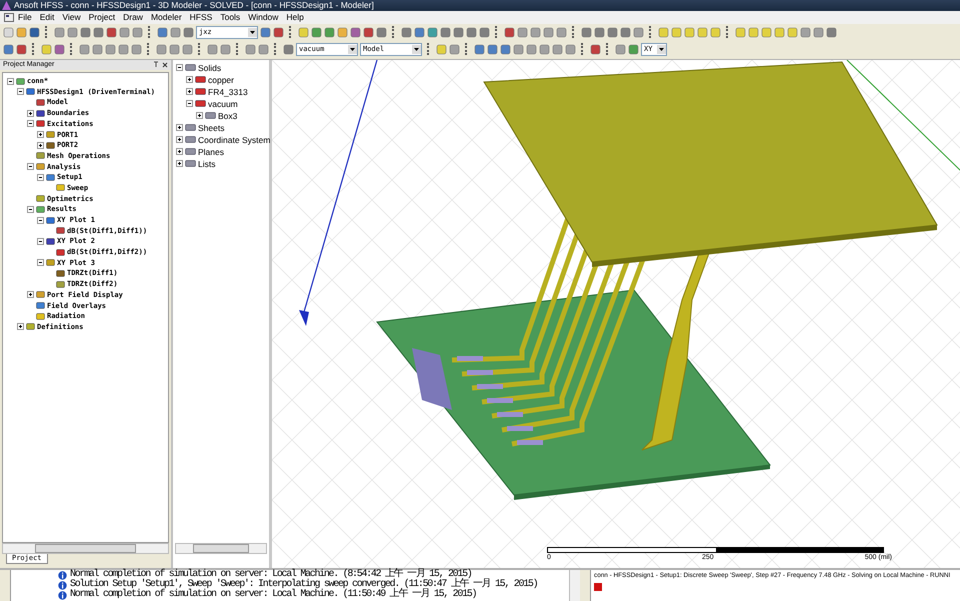 The height and width of the screenshot is (601, 960). Describe the element at coordinates (223, 103) in the screenshot. I see `tree-item: vacuum` at that location.